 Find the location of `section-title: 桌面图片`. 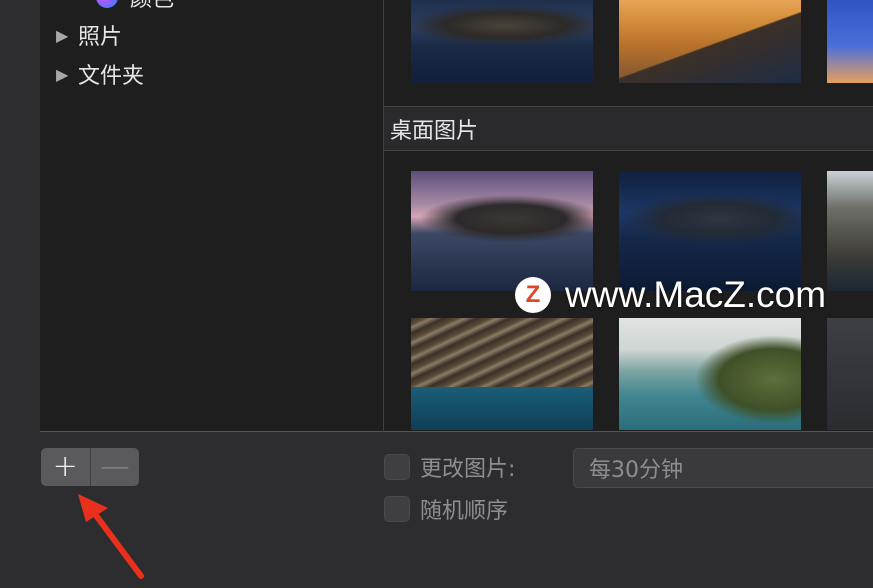

section-title: 桌面图片 is located at coordinates (434, 131).